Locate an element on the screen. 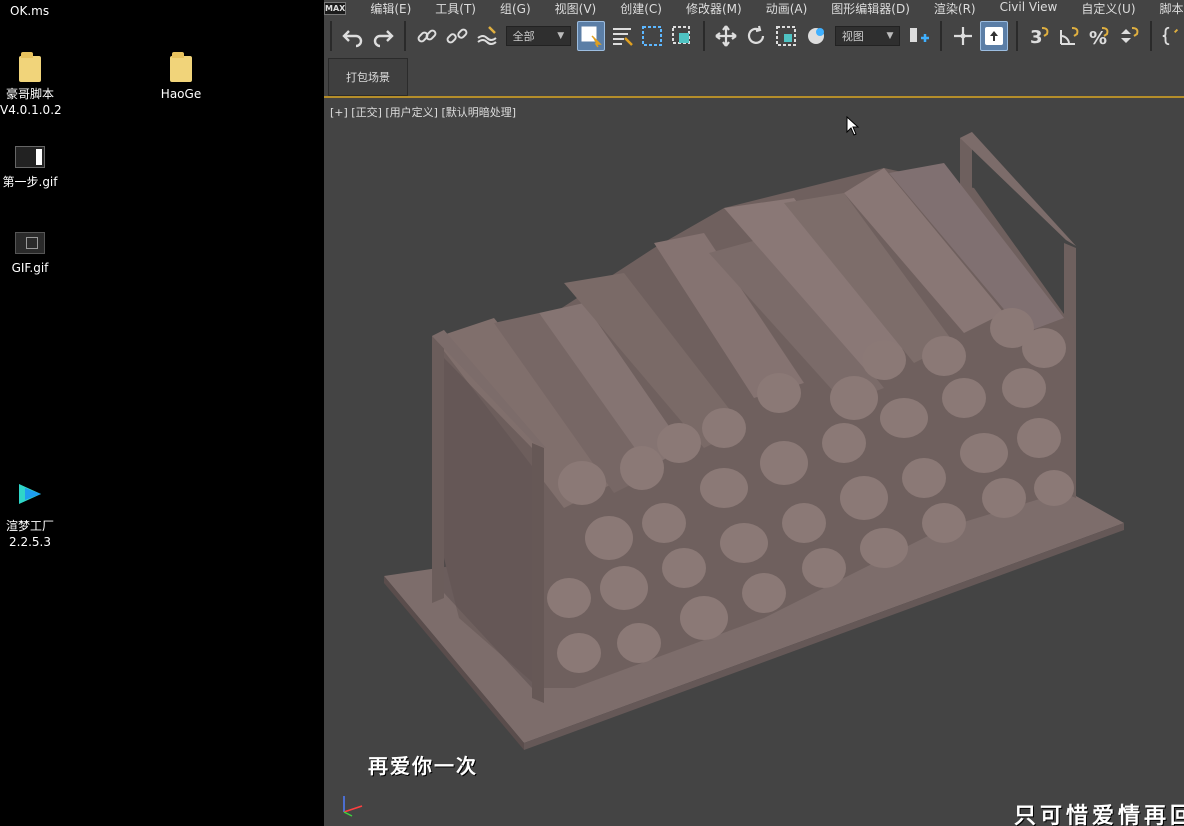  rotate-button is located at coordinates (756, 36).